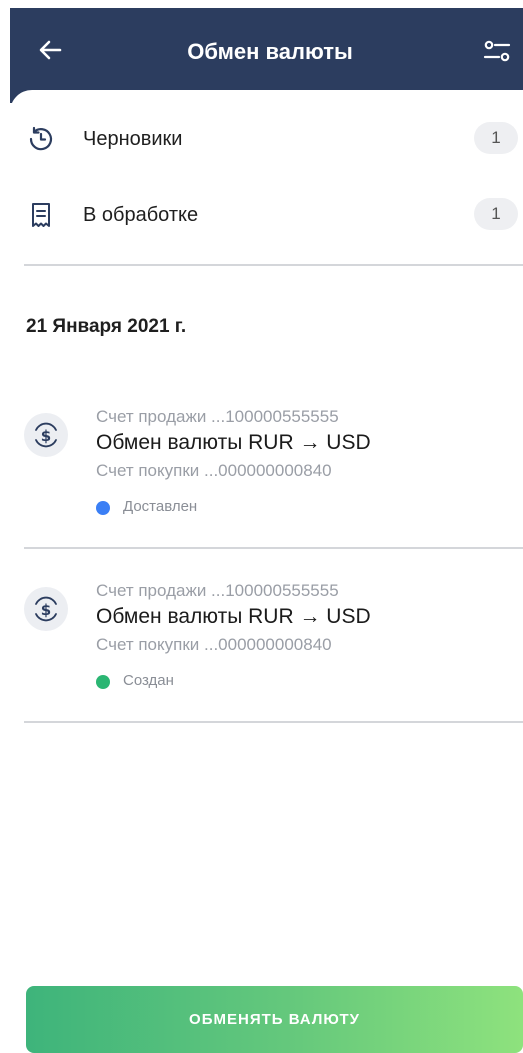  What do you see at coordinates (266, 139) in the screenshot?
I see `drafts-row: Черновики 1` at bounding box center [266, 139].